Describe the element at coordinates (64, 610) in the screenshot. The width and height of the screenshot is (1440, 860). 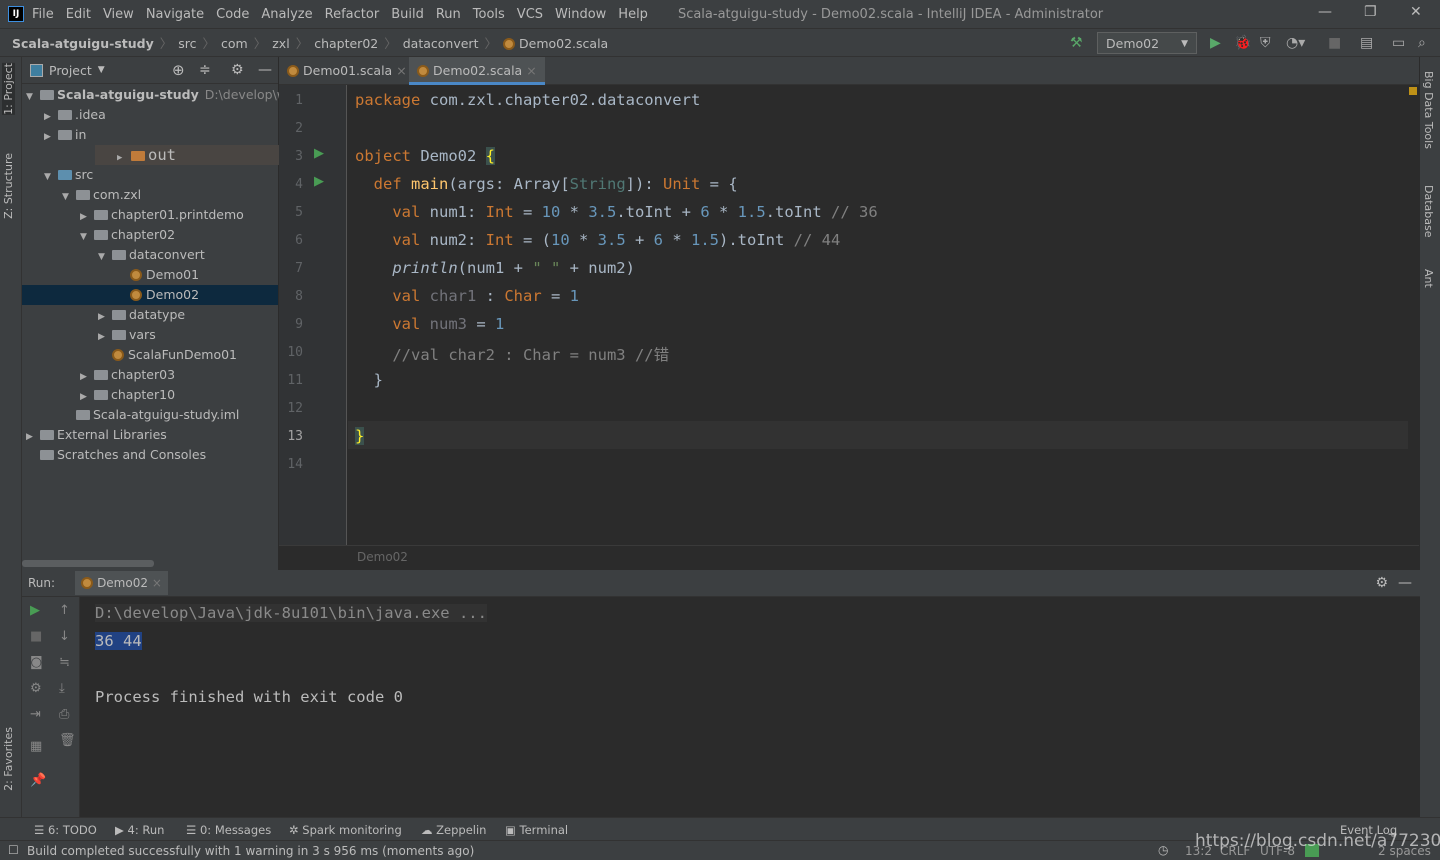
I see `up-icon: ↑` at that location.